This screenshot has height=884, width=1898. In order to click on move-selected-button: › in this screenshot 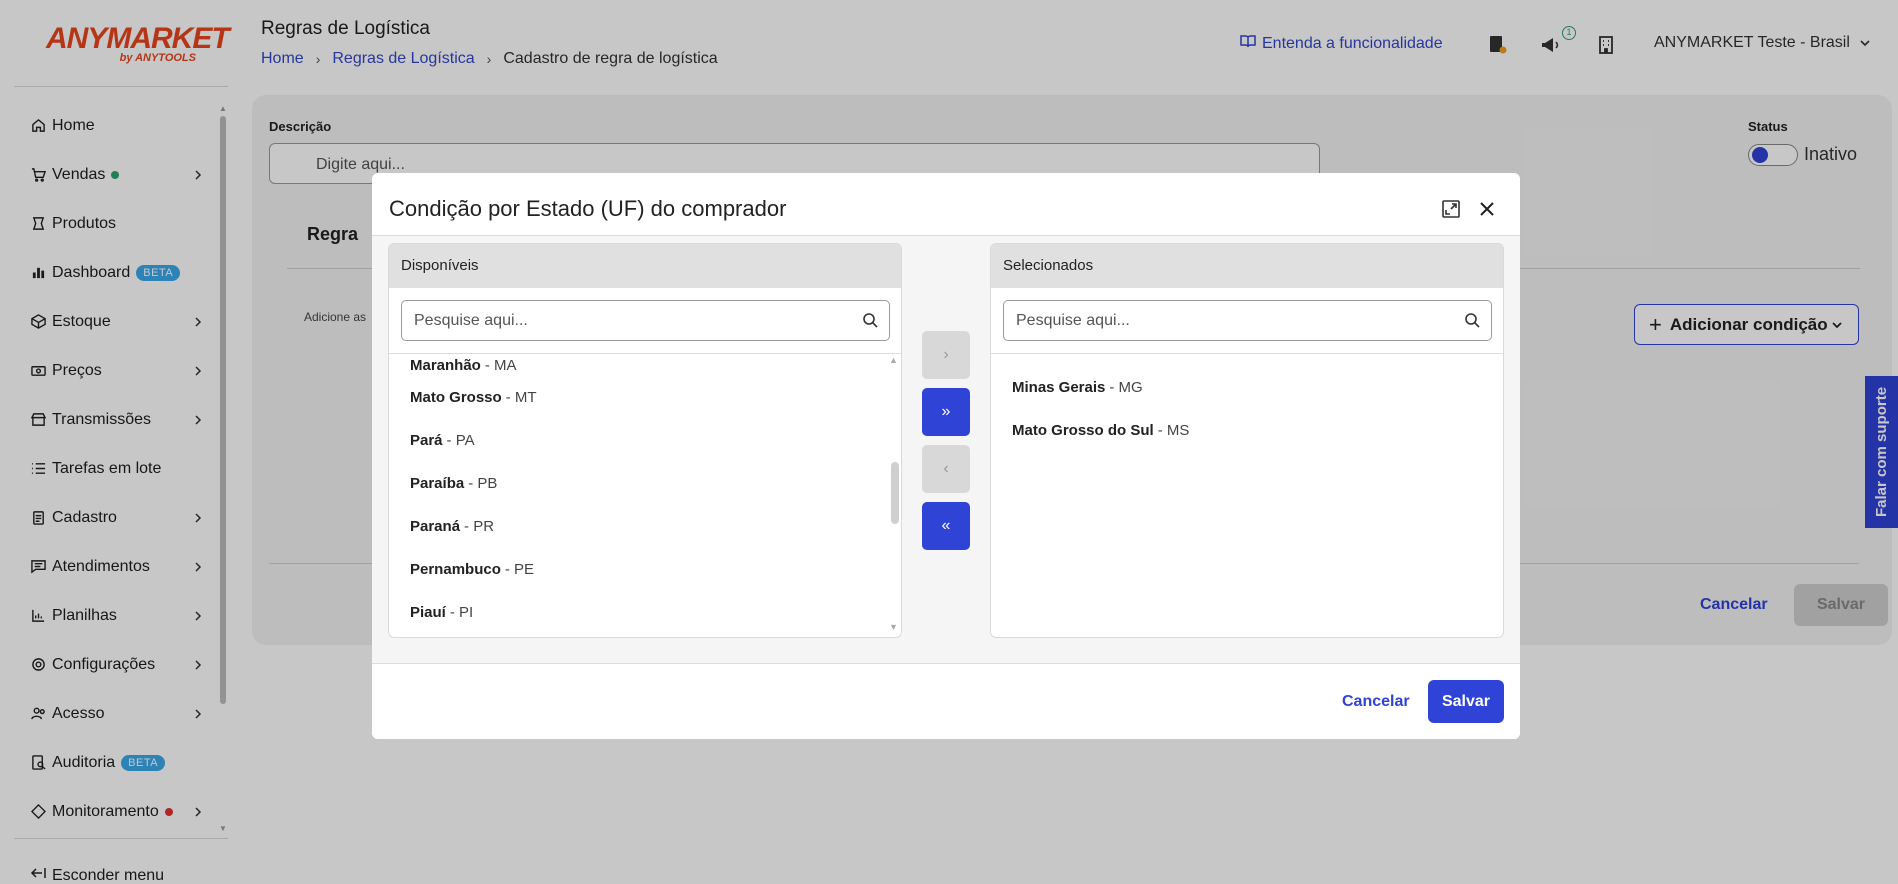, I will do `click(946, 355)`.